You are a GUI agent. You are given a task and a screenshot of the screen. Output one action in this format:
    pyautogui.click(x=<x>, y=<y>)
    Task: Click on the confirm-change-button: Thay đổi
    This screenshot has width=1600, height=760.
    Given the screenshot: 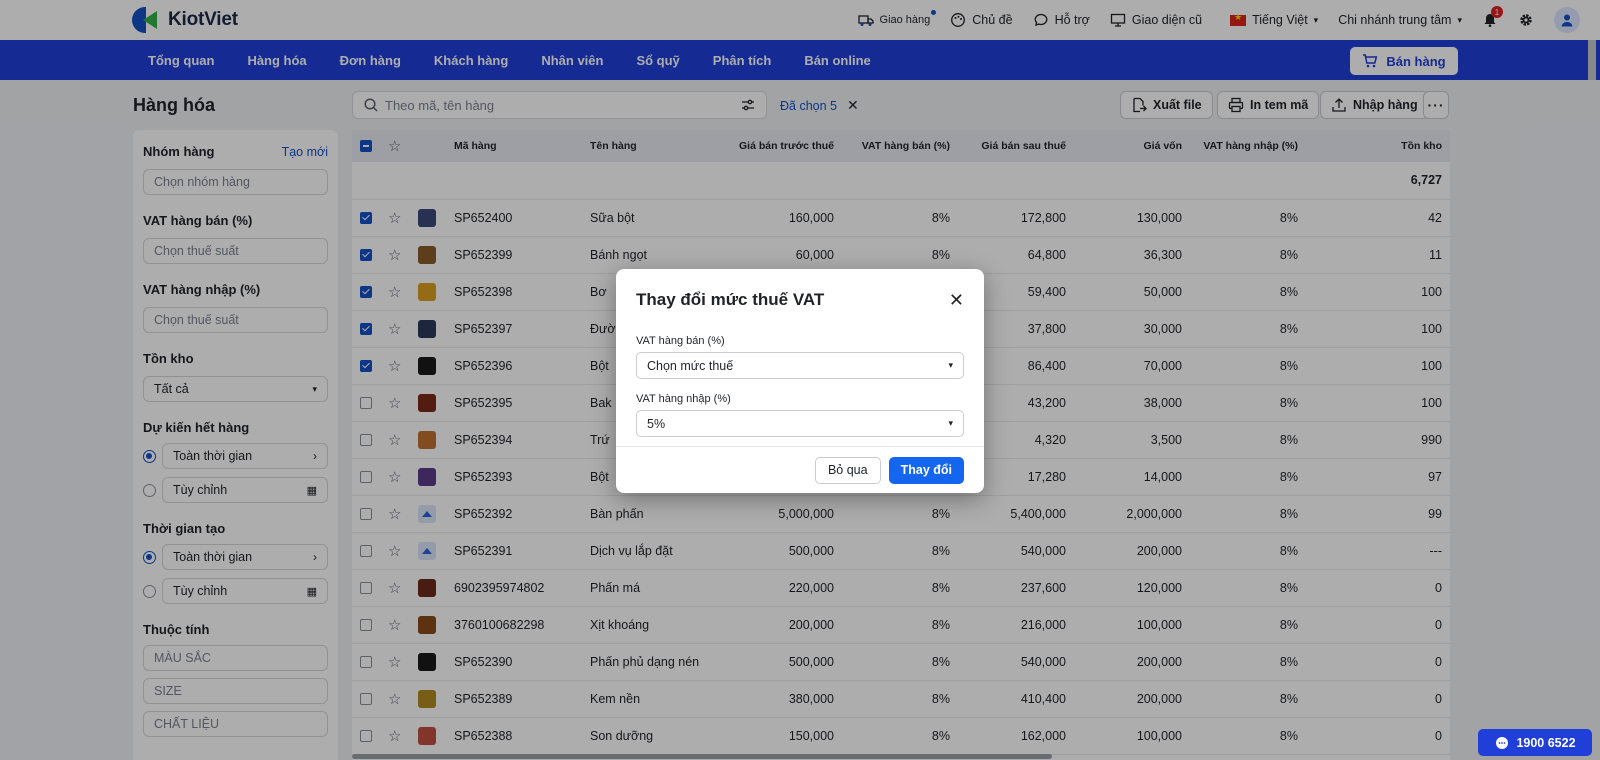 What is the action you would take?
    pyautogui.click(x=926, y=470)
    